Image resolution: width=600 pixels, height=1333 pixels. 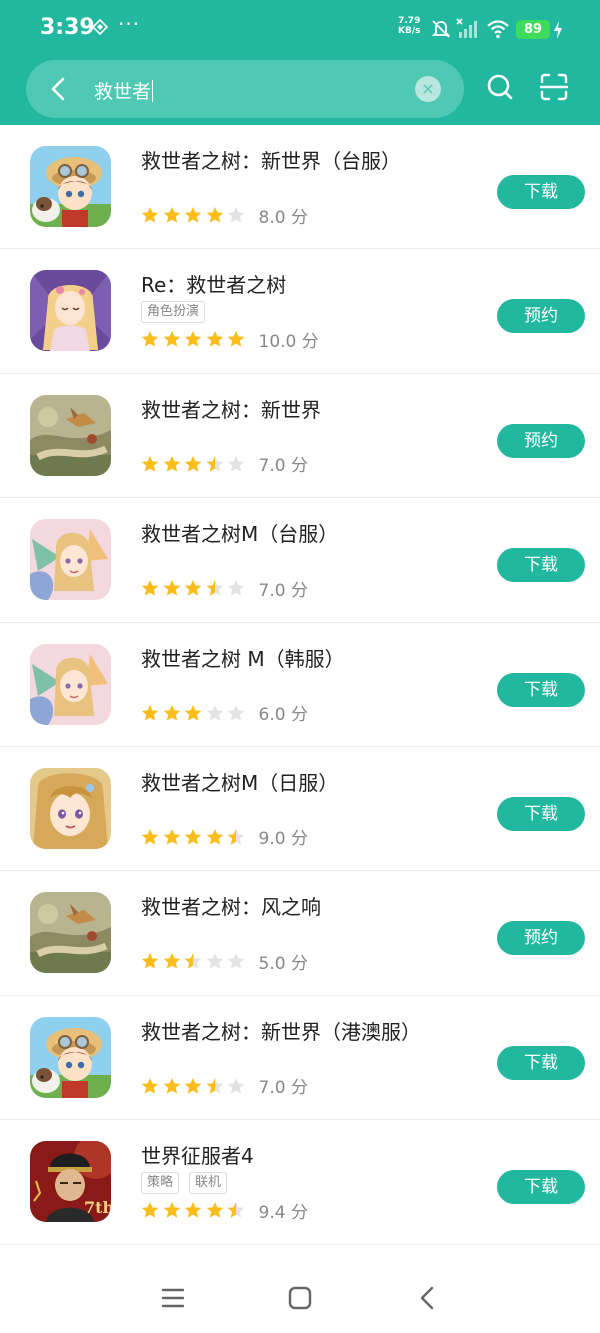 I want to click on app-list-item: 7th 世界征服者4 策略 联机 9.4 分 下载, so click(x=300, y=1182).